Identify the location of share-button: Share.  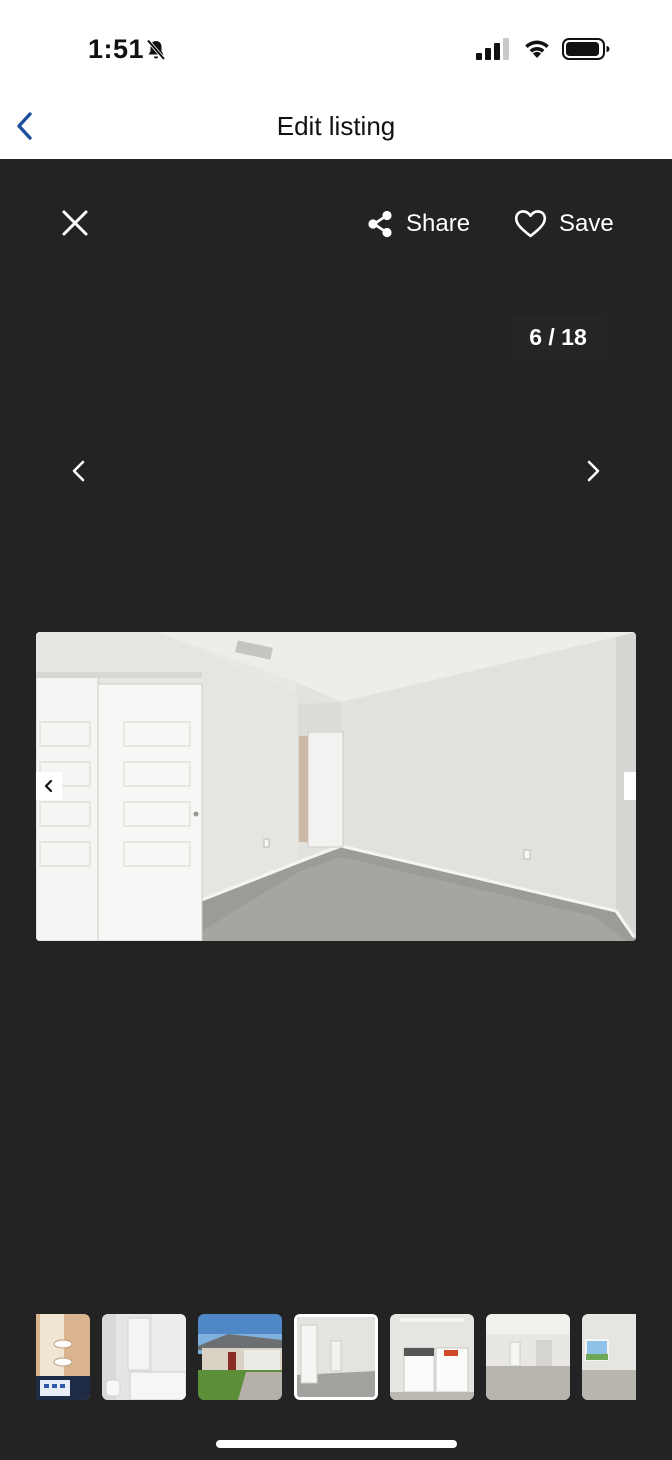
(418, 224).